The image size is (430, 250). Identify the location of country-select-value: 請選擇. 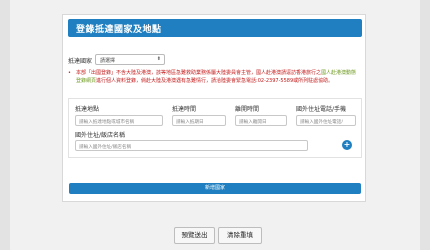
(108, 61).